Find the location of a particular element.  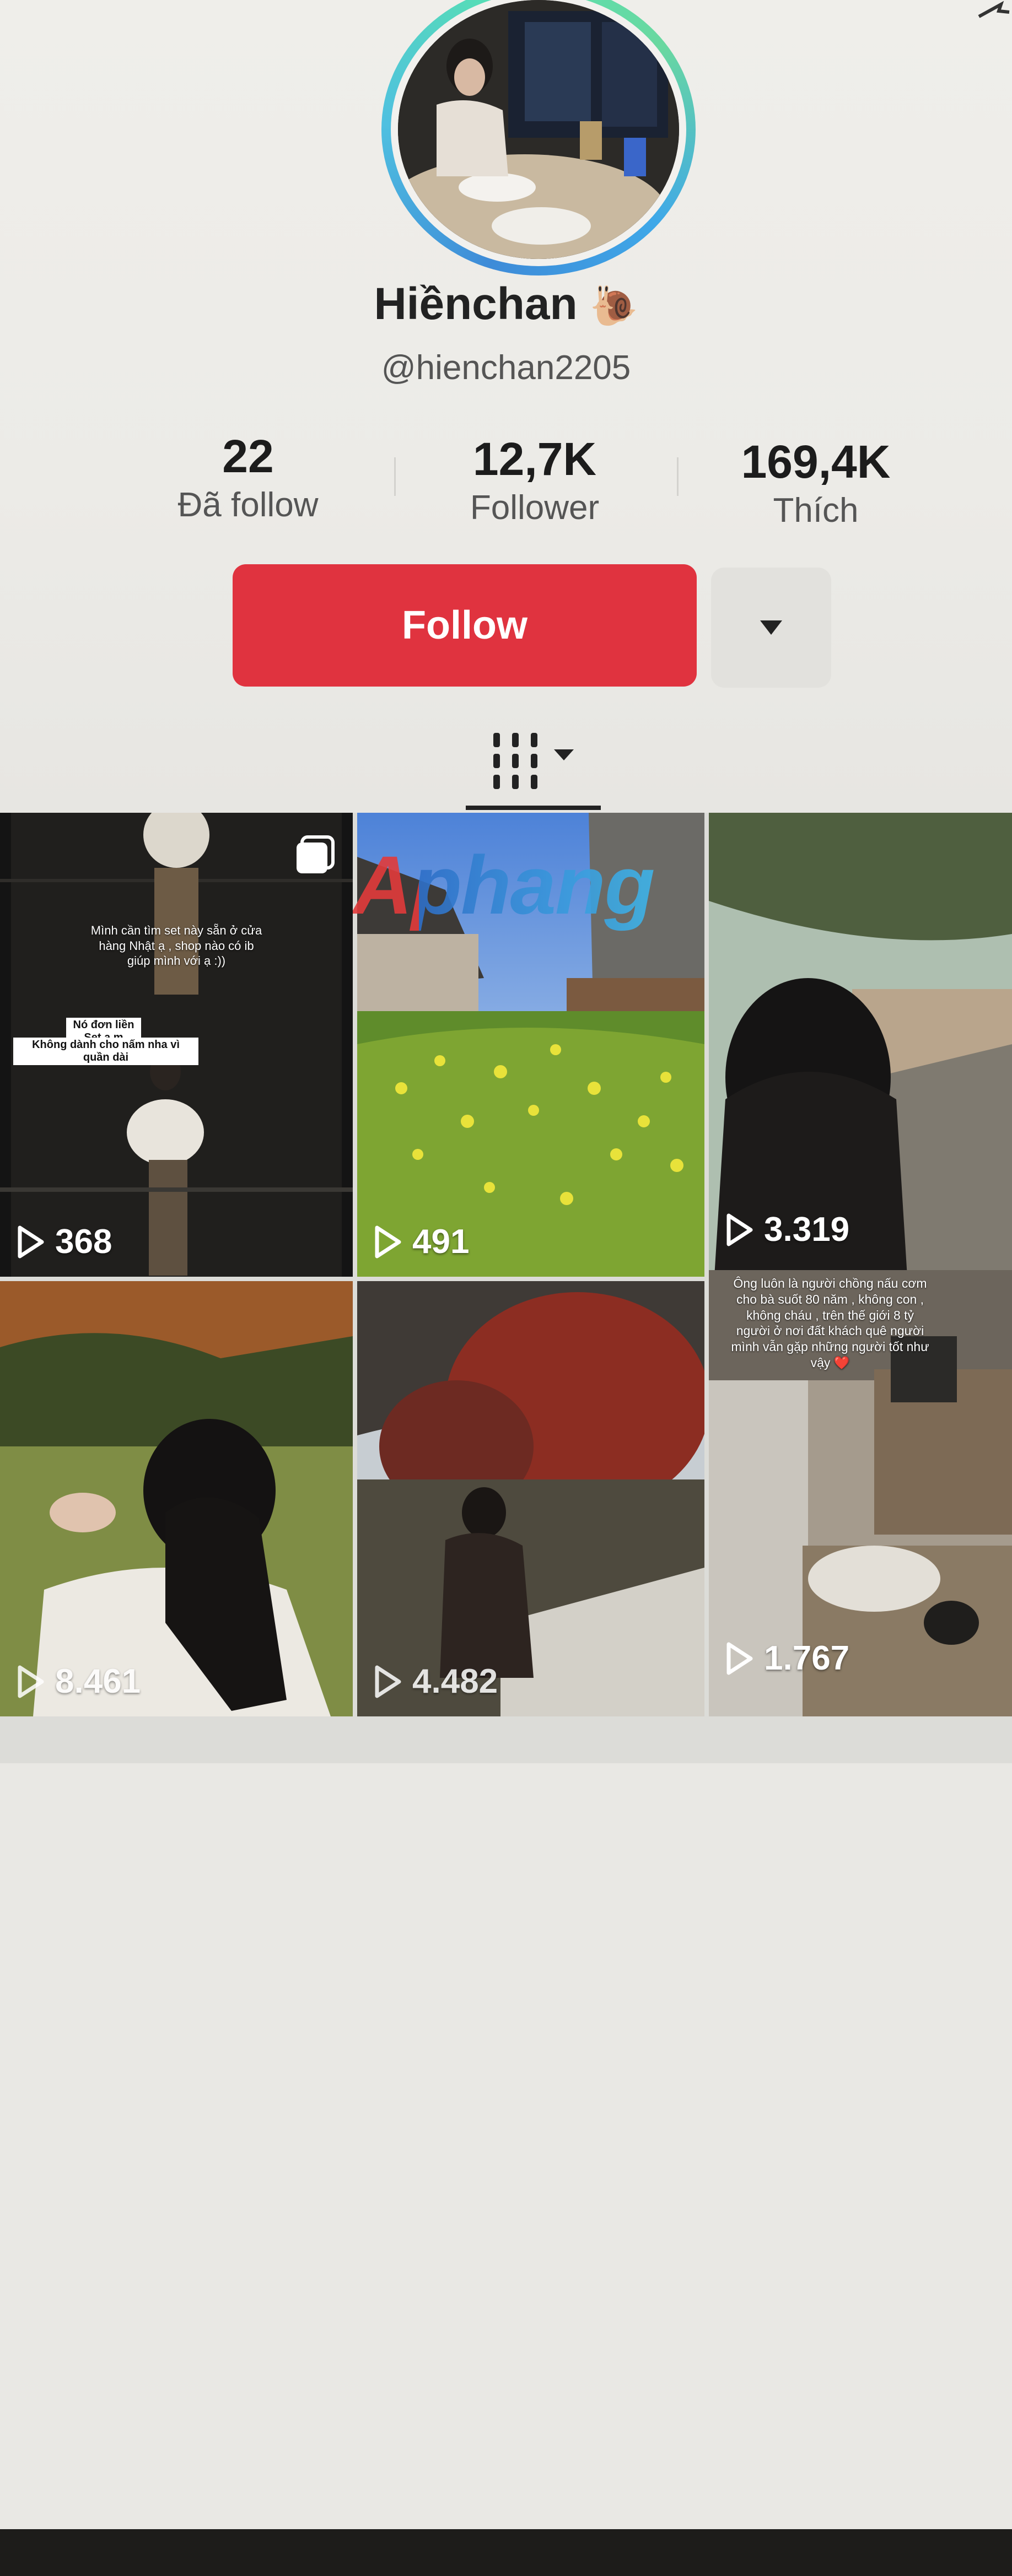

view-count: 3.319 is located at coordinates (787, 1229).